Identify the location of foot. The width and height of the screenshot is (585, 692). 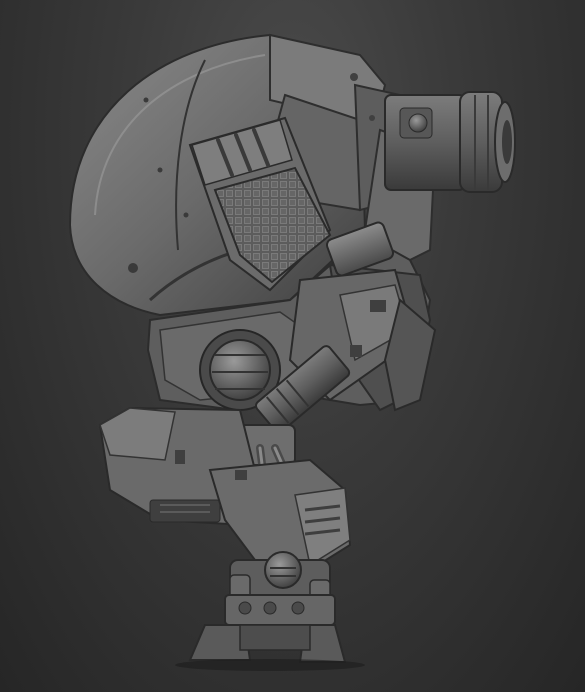
(270, 632).